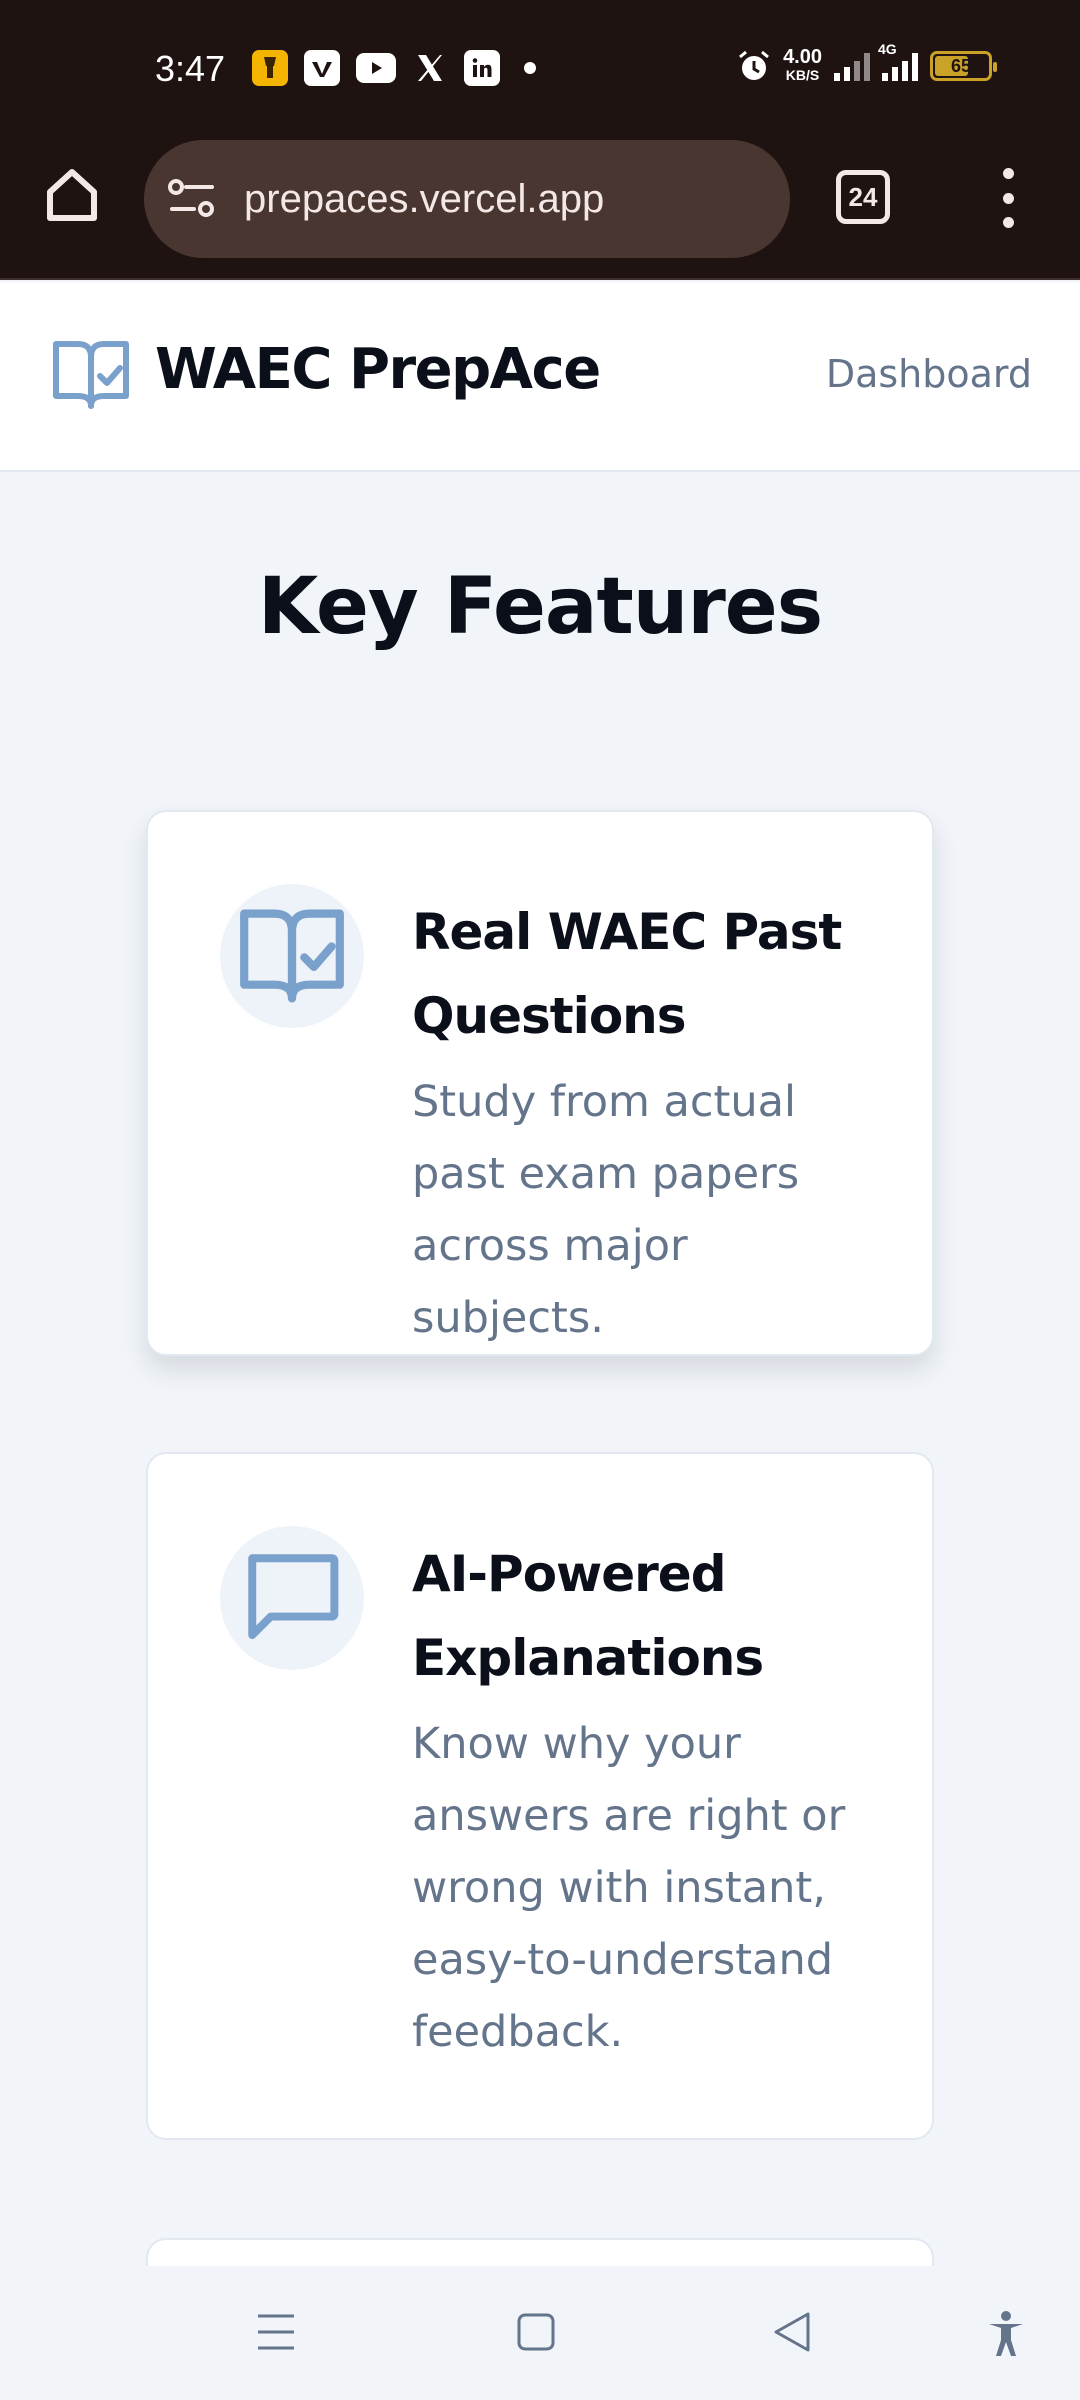 Image resolution: width=1080 pixels, height=2400 pixels. I want to click on wifi-signal-icon, so click(852, 66).